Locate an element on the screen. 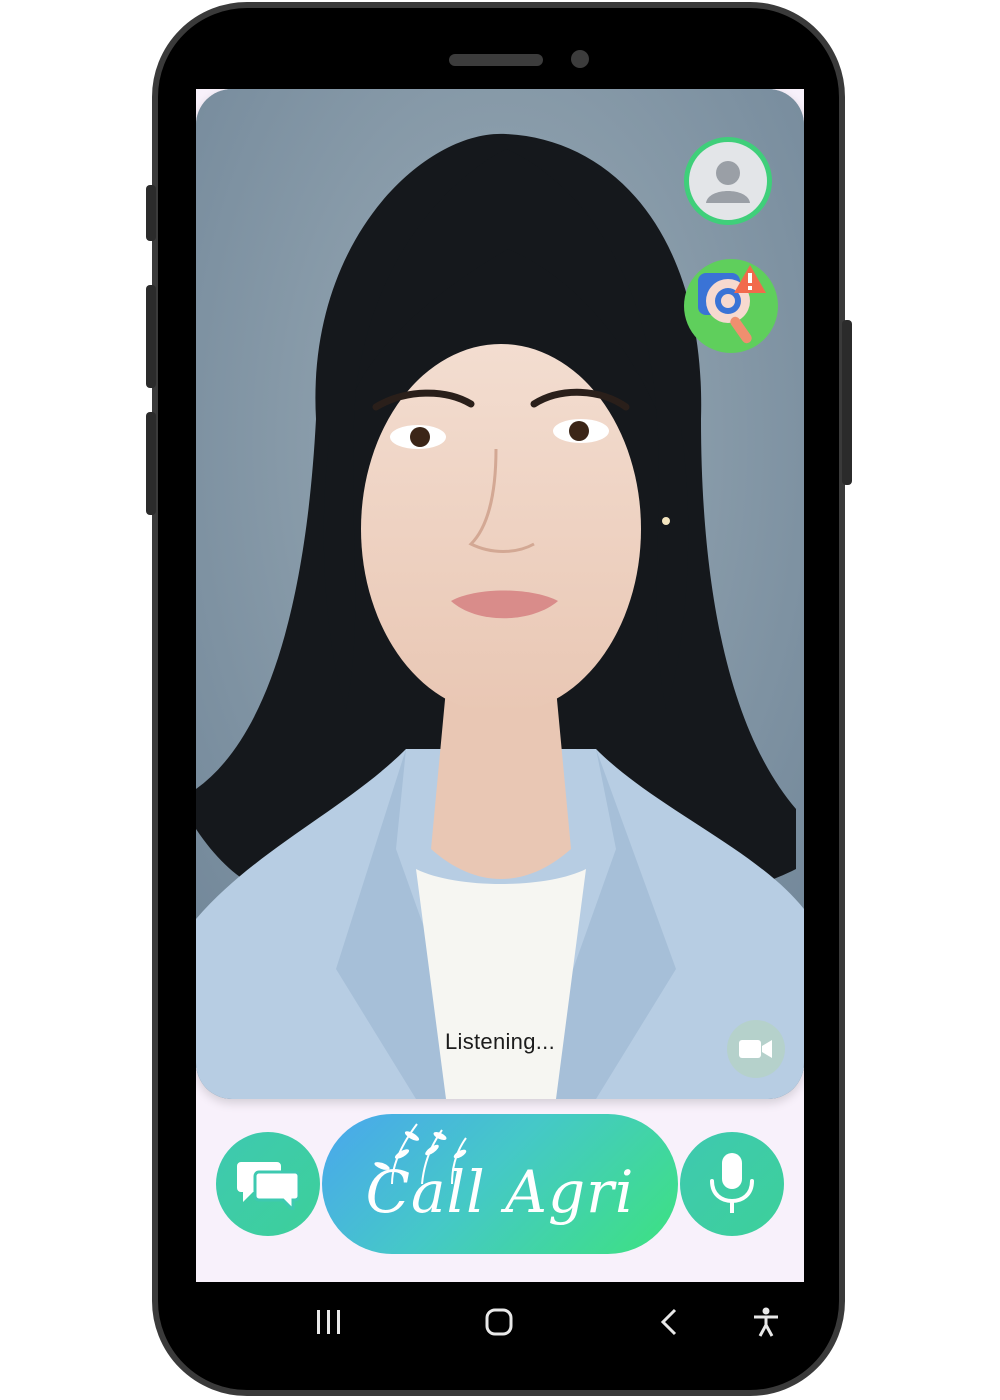  report-issue-button is located at coordinates (731, 306).